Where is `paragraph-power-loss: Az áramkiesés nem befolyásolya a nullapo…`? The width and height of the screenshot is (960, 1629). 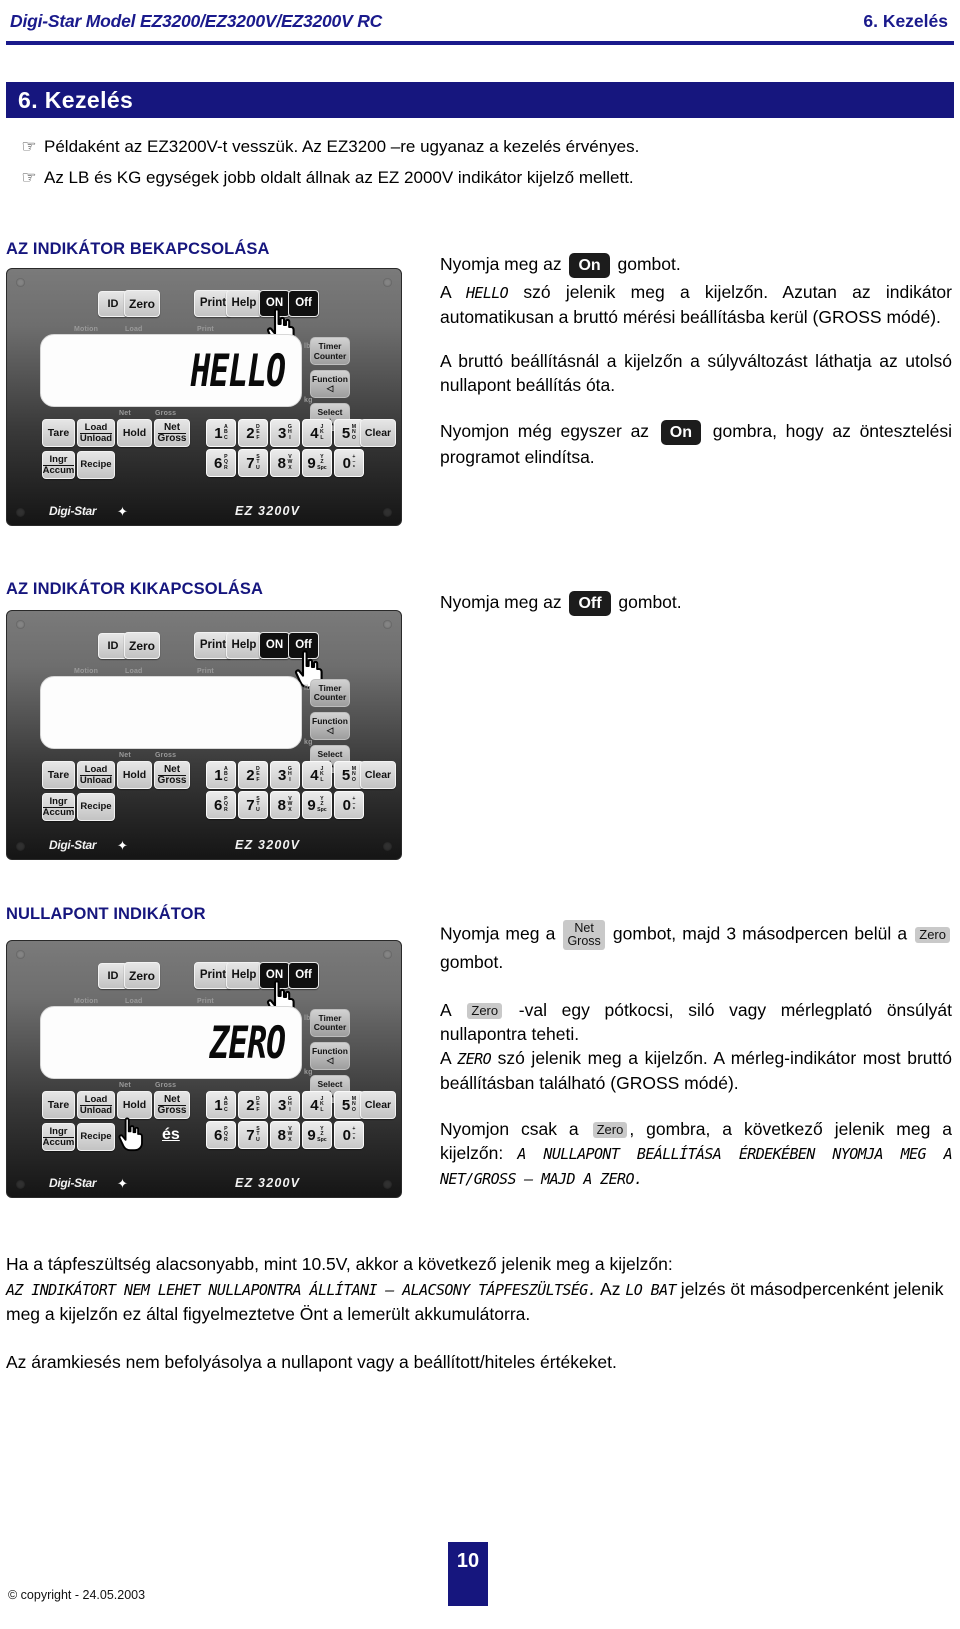 paragraph-power-loss: Az áramkiesés nem befolyásolya a nullapo… is located at coordinates (311, 1362).